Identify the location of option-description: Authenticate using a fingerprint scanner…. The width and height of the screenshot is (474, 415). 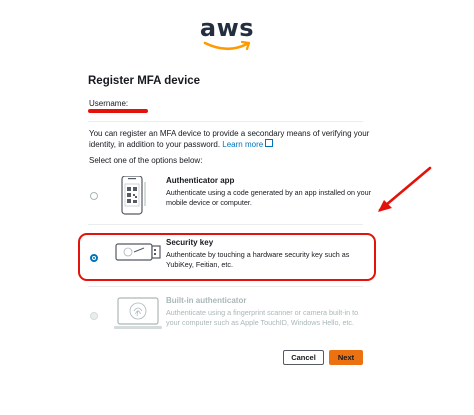
(262, 317).